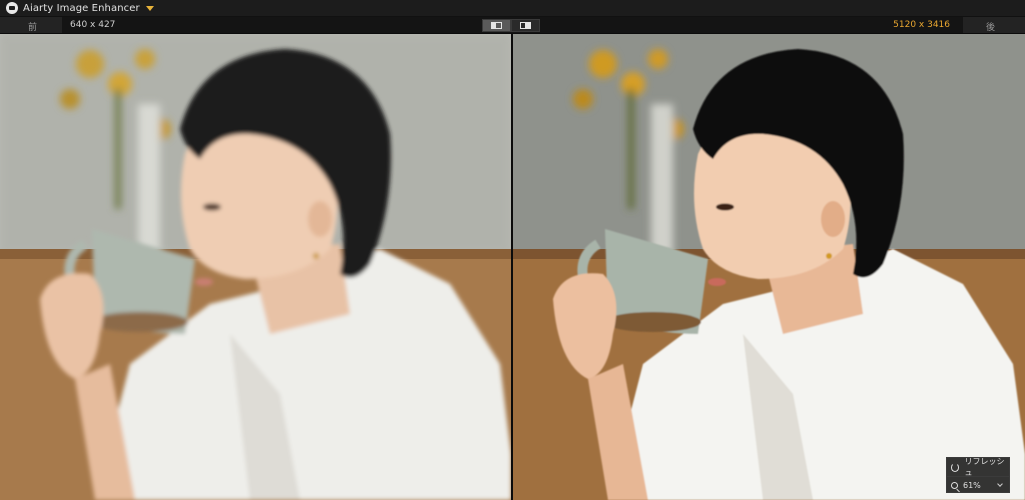 The width and height of the screenshot is (1025, 500). I want to click on split-view-icon, so click(525, 25).